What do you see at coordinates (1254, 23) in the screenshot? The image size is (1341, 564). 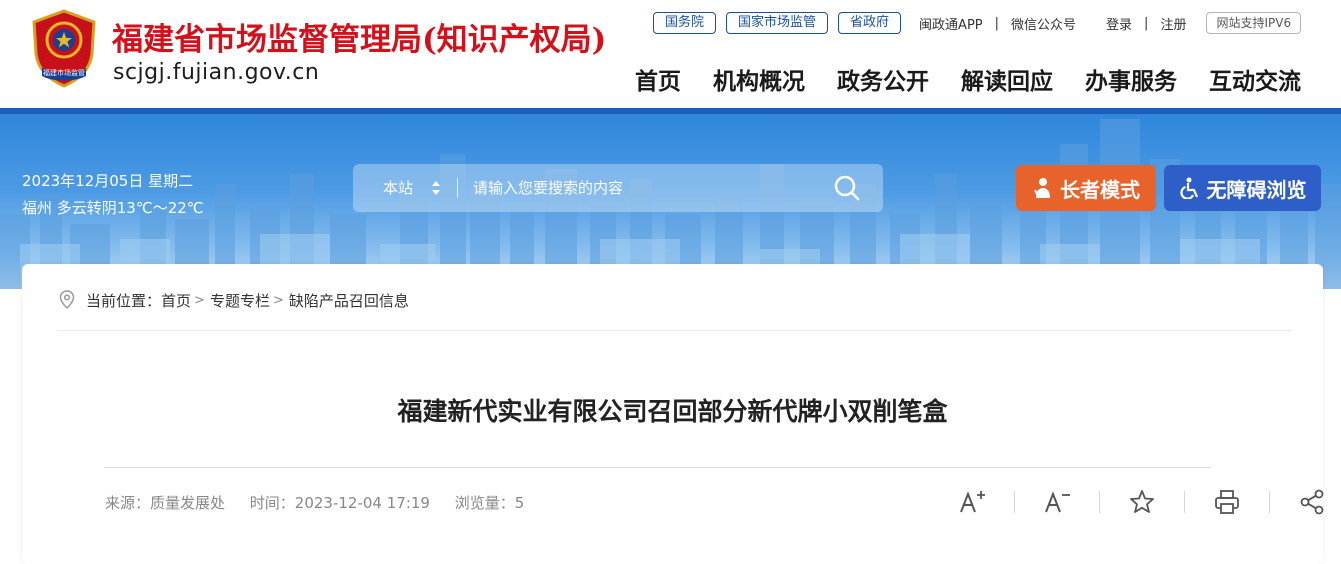 I see `ipv6-badge: 网站支持IPV6` at bounding box center [1254, 23].